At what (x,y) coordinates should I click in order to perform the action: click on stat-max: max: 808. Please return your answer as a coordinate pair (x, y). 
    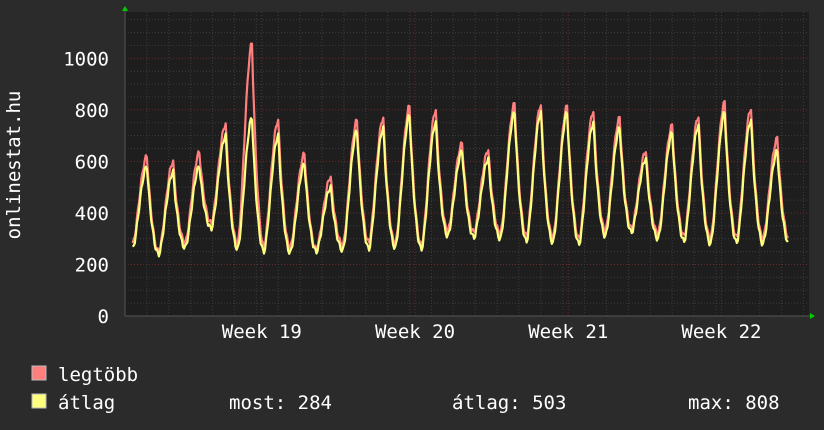
    Looking at the image, I should click on (734, 403).